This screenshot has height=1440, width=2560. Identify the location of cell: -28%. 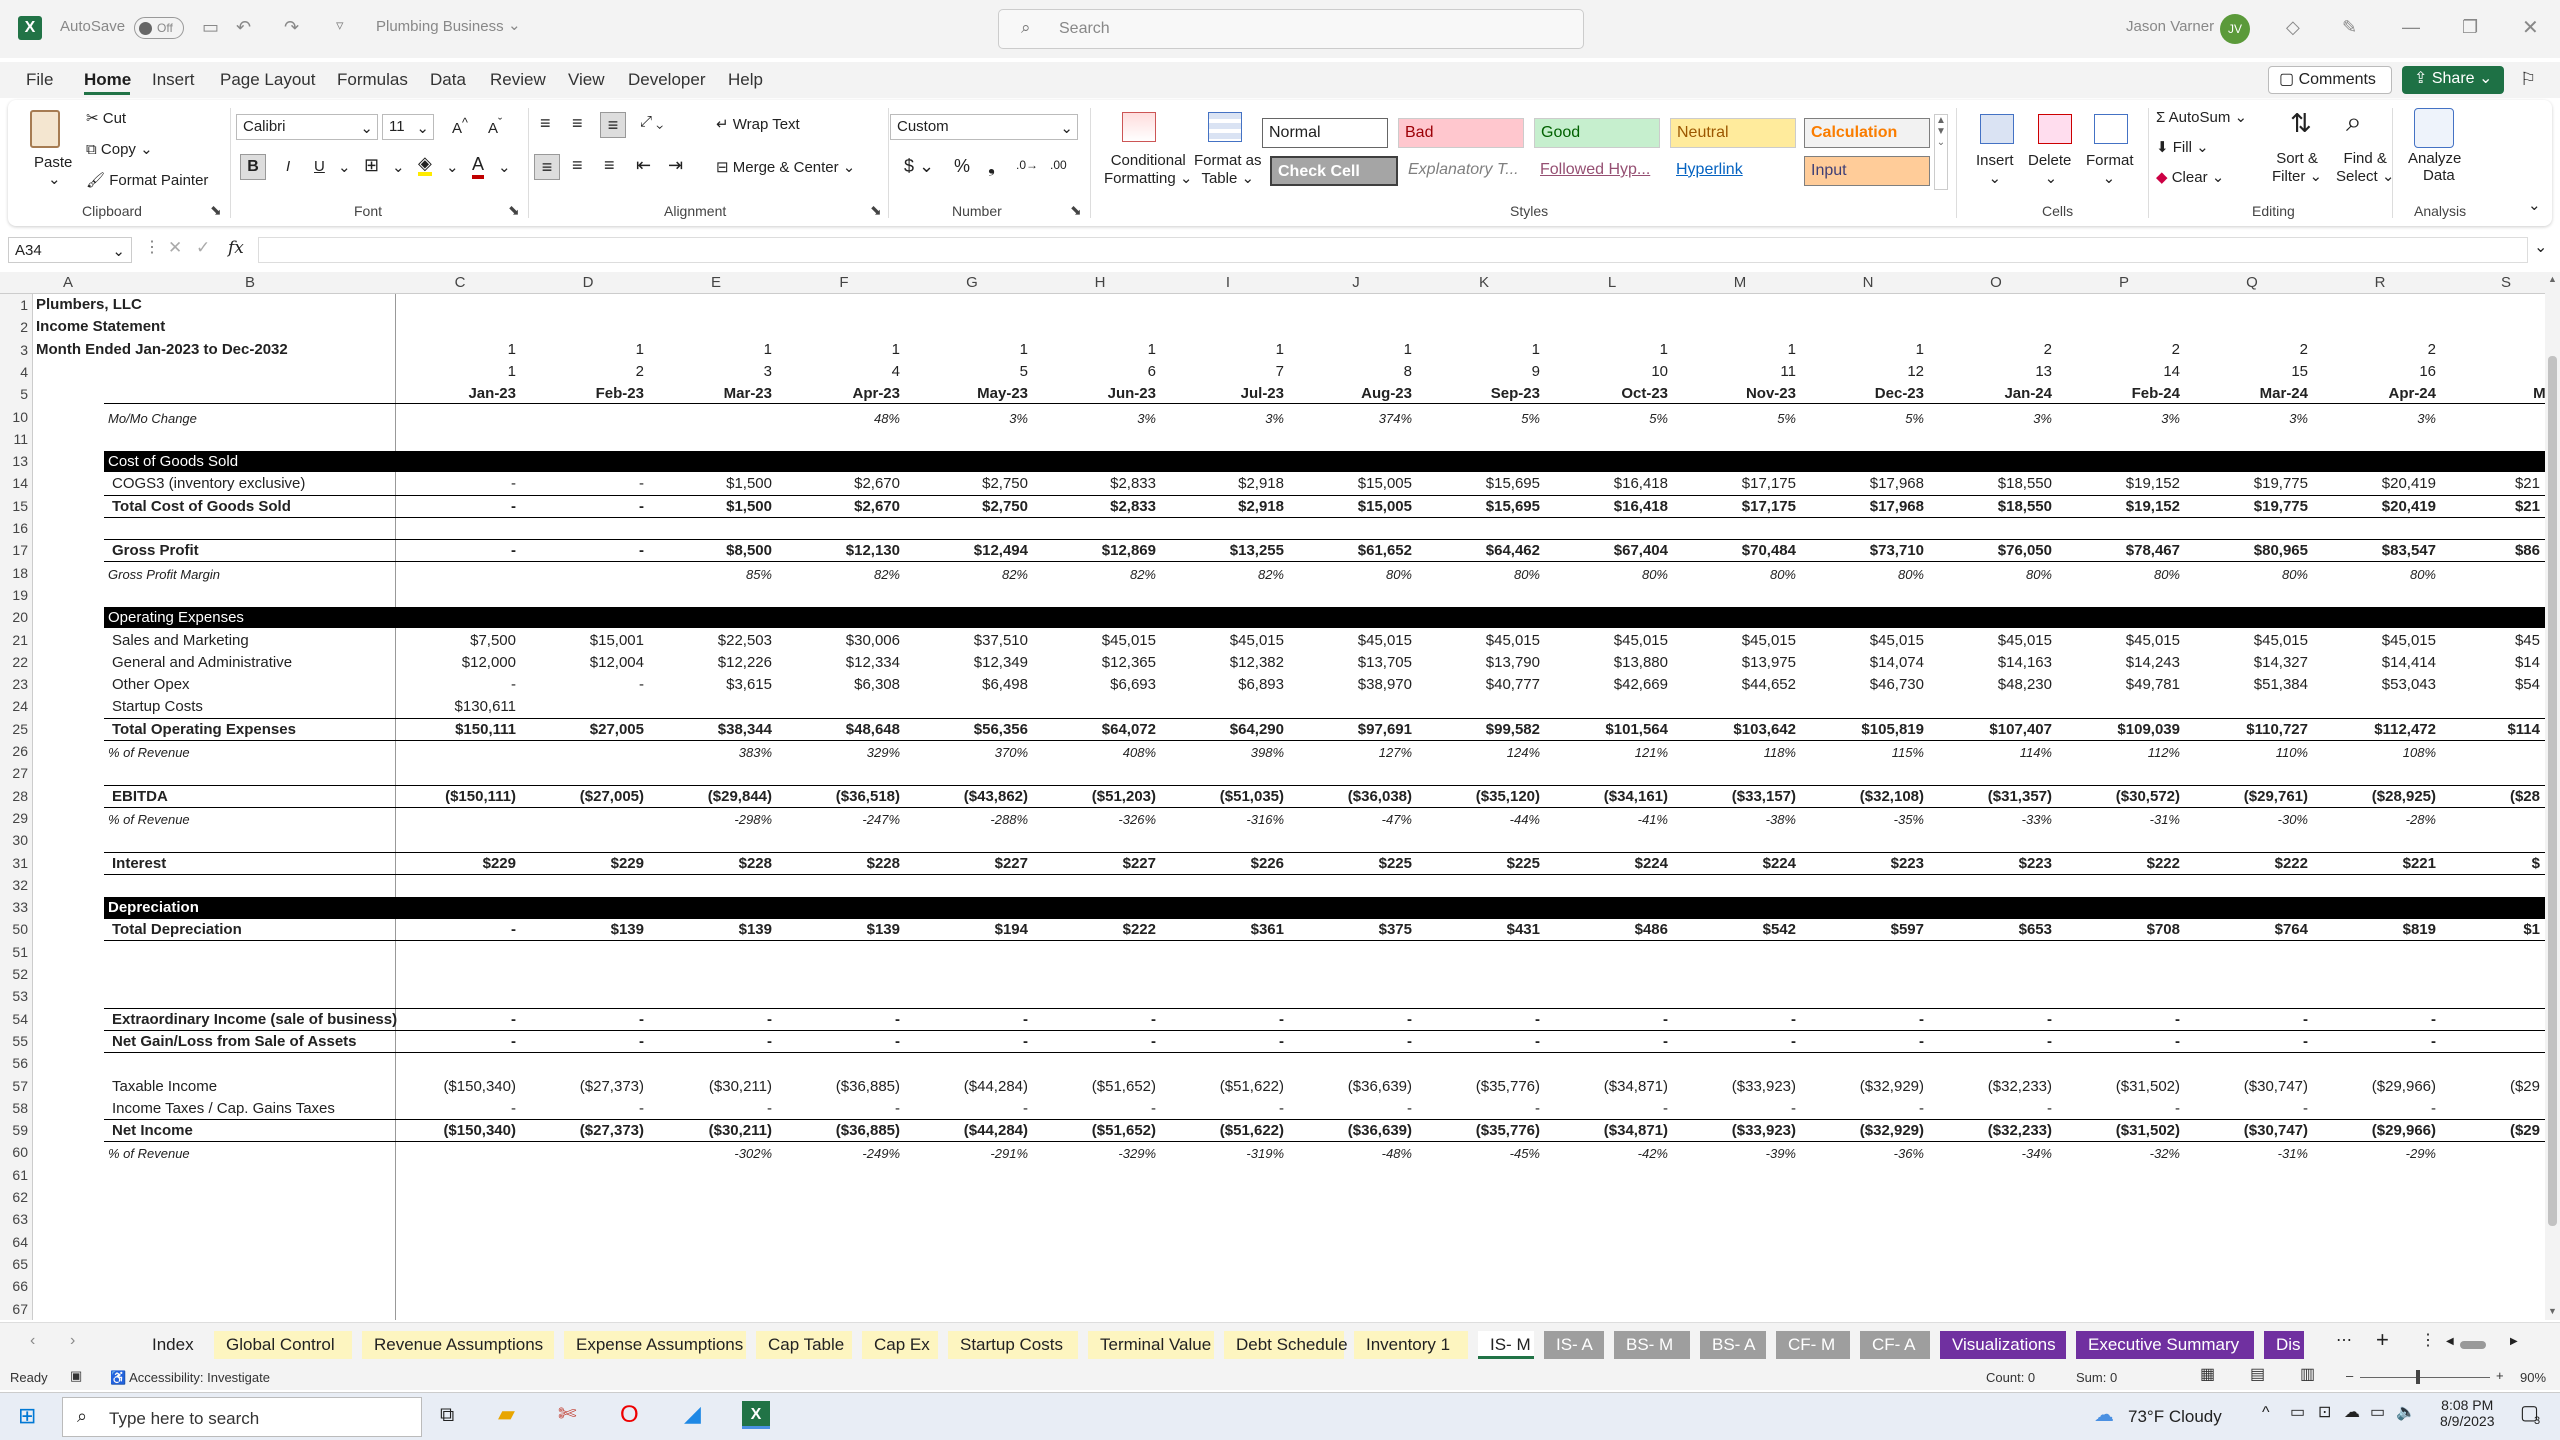
(2361, 819).